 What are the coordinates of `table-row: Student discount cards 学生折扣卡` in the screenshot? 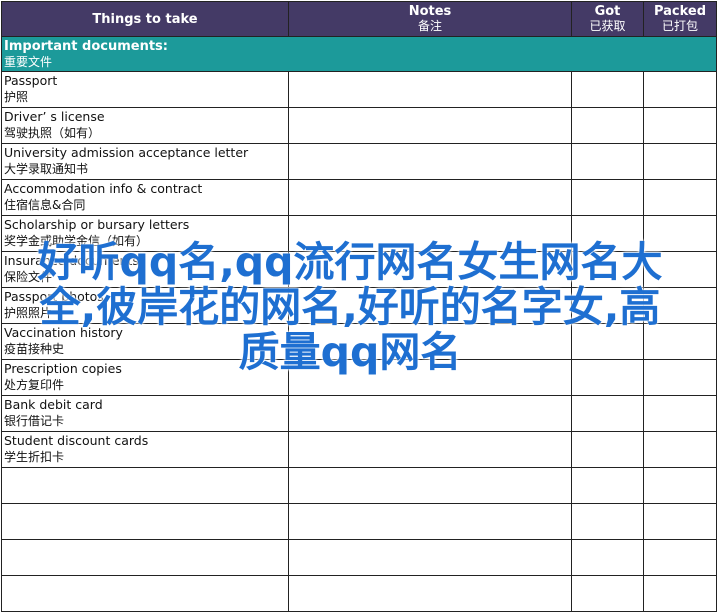 It's located at (359, 449).